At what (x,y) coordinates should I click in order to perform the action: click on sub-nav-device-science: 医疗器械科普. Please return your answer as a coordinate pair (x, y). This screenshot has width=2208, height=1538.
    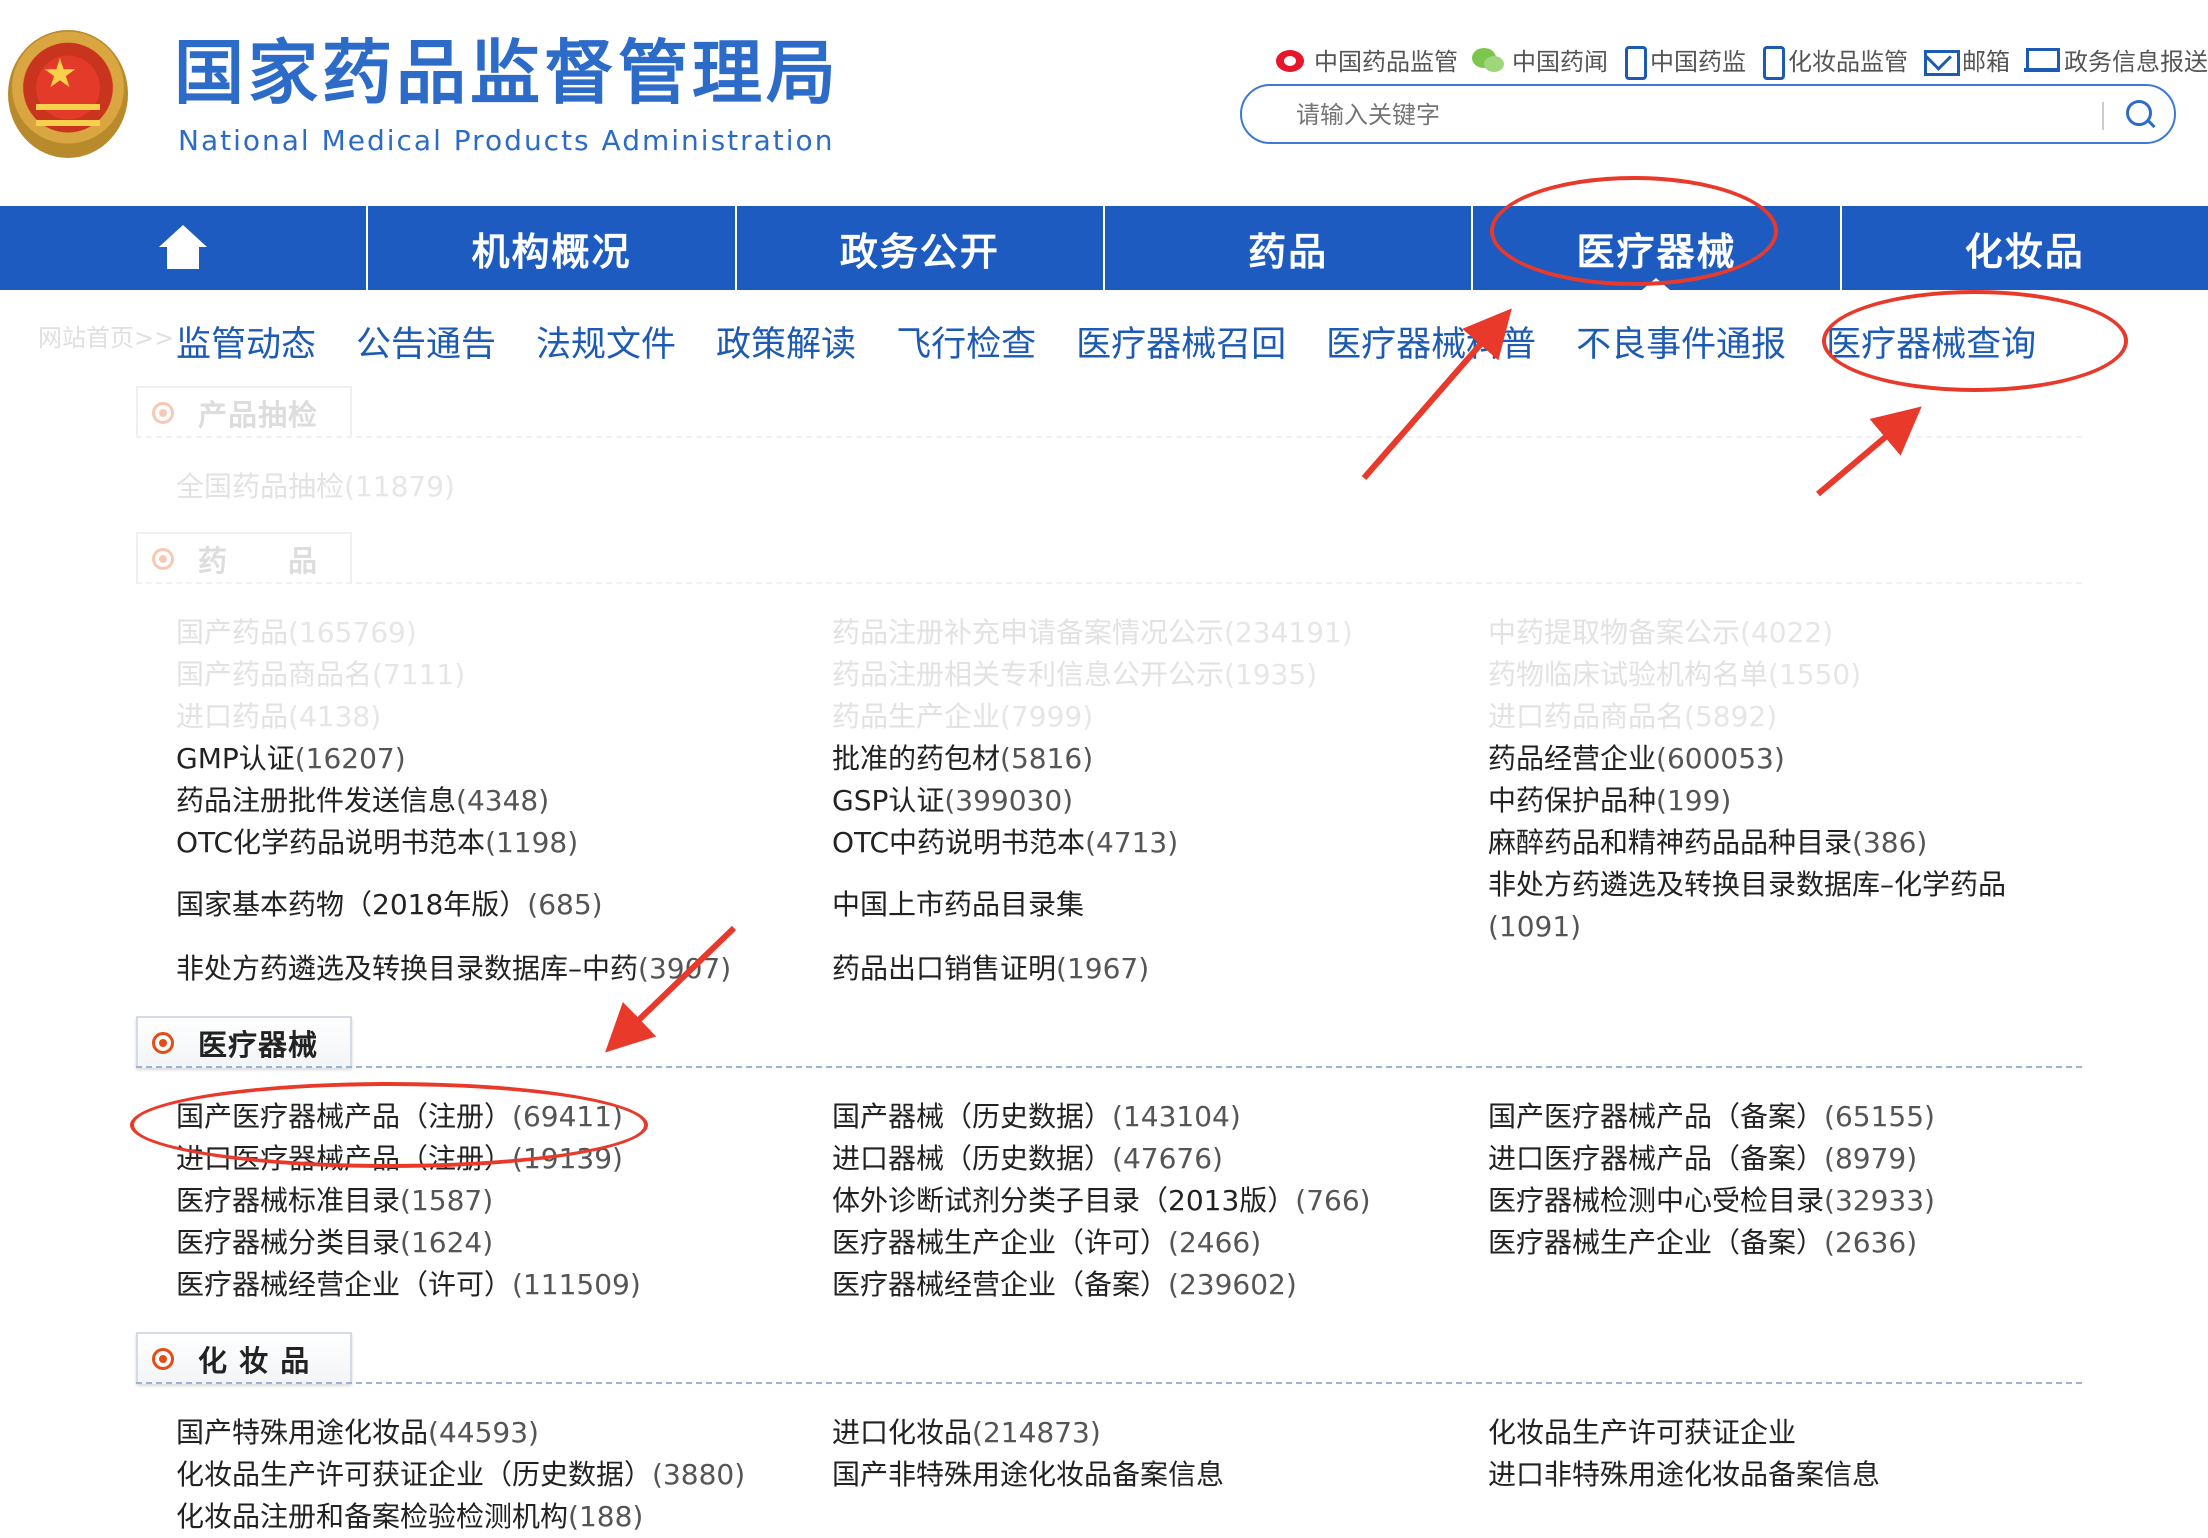
    Looking at the image, I should click on (1431, 341).